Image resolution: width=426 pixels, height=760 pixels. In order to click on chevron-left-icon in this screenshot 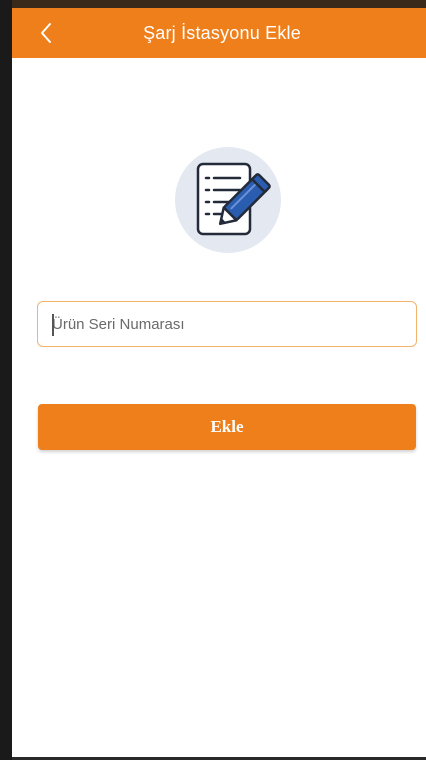, I will do `click(46, 33)`.